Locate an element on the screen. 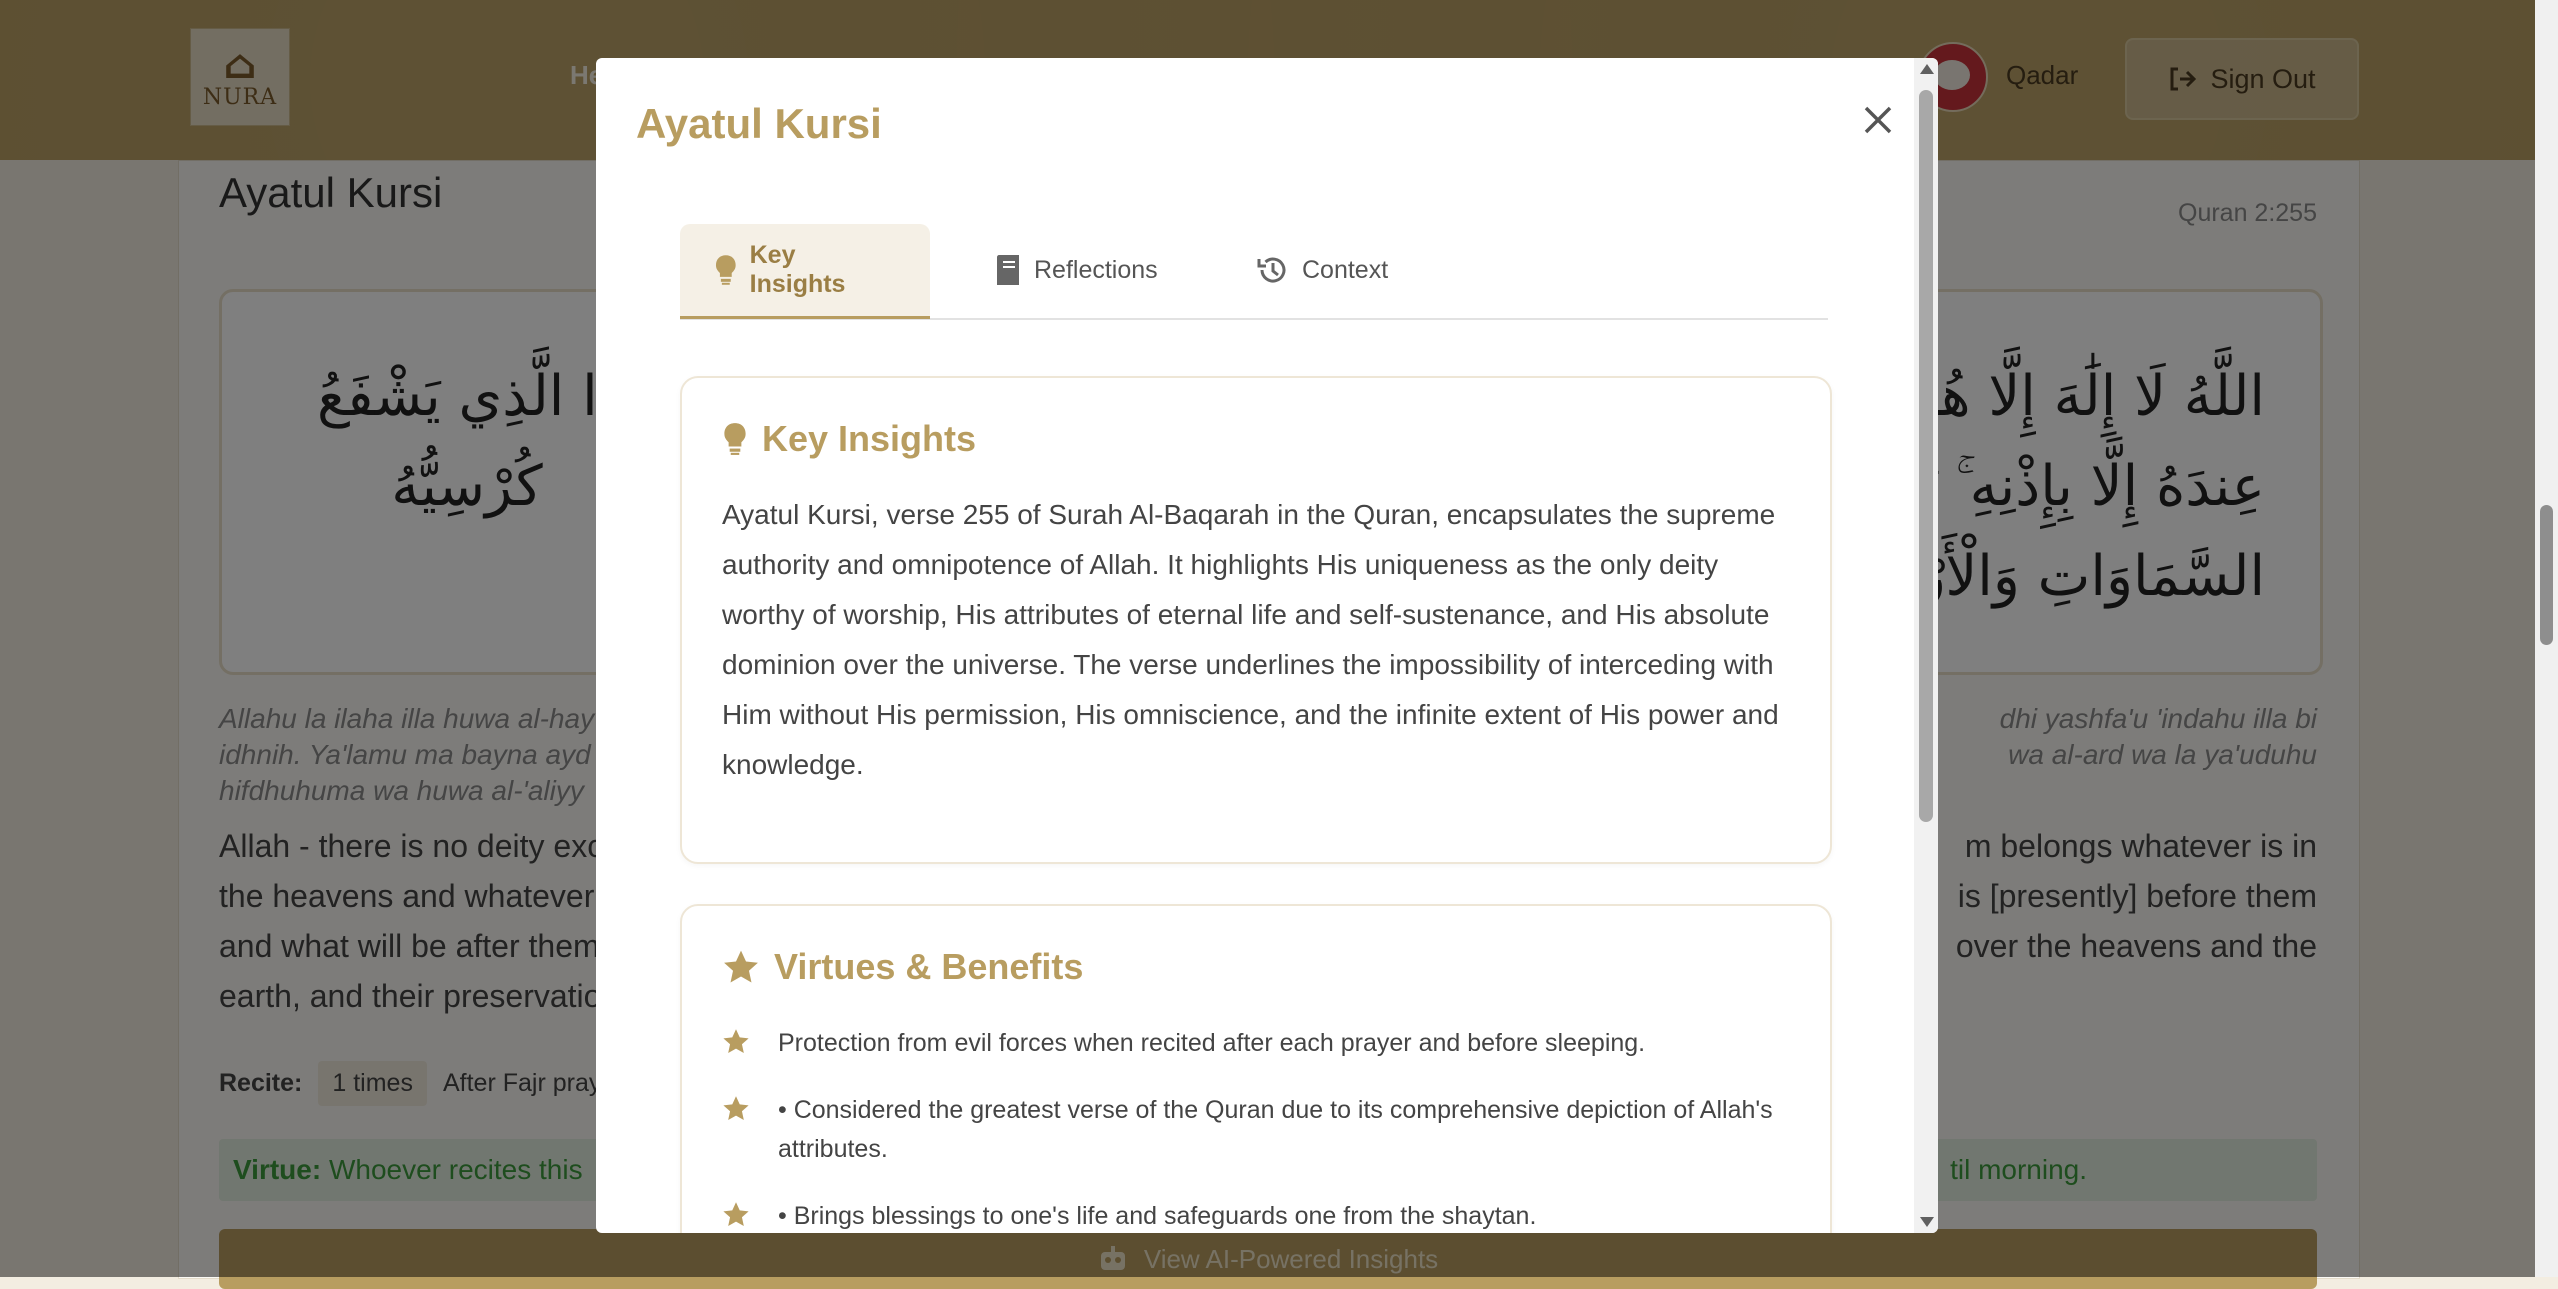 This screenshot has width=2558, height=1289. tab-reflections: Reflections is located at coordinates (1076, 270).